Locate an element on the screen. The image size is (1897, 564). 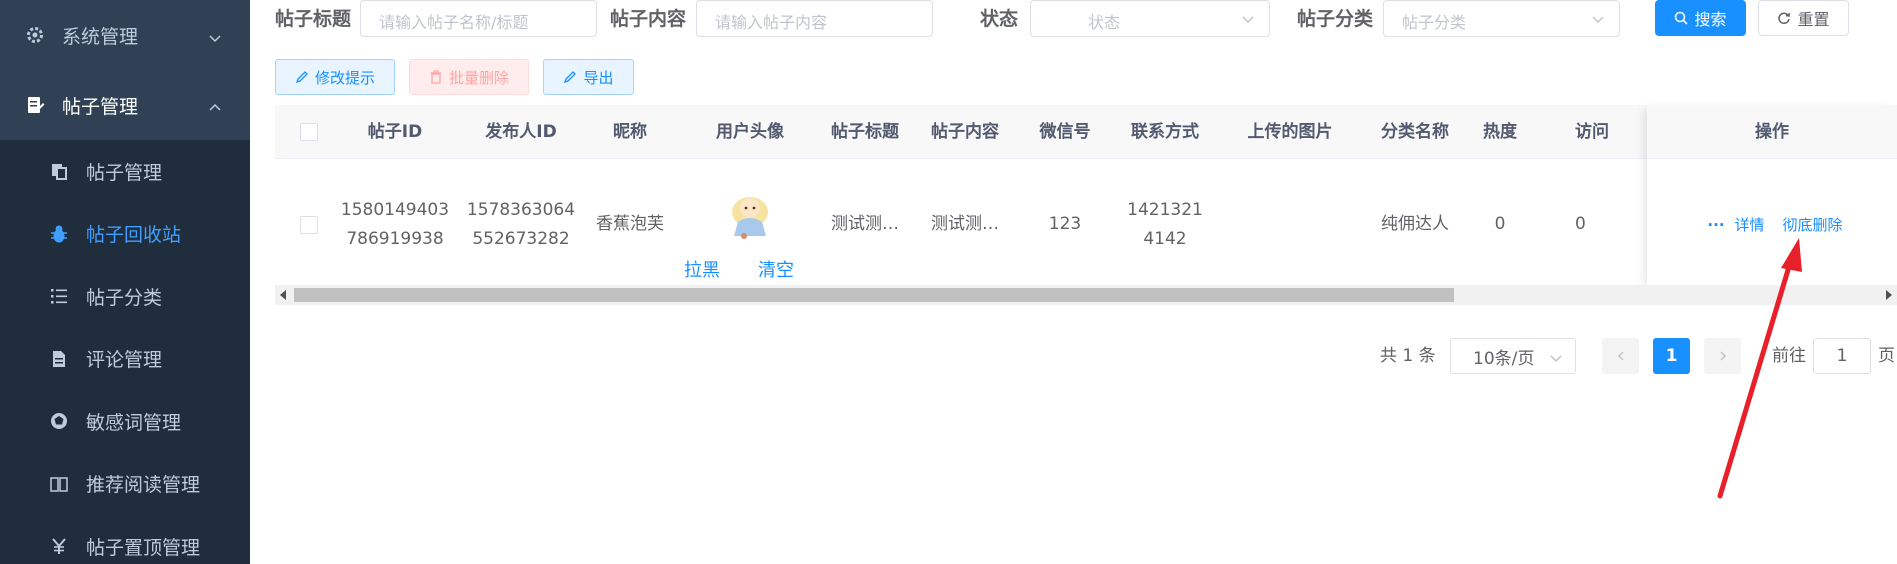
cell-contact: 1421321 4142 is located at coordinates (1165, 224).